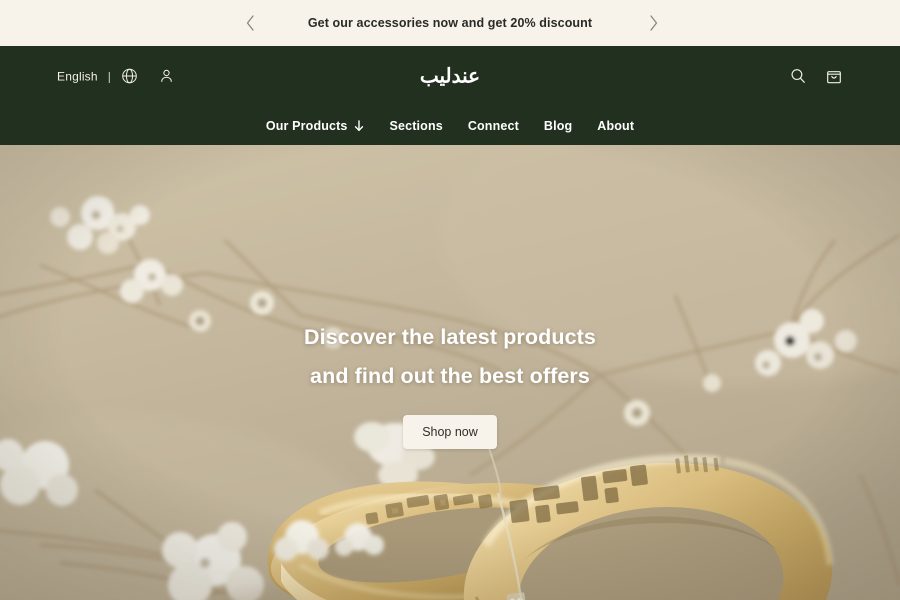 Image resolution: width=900 pixels, height=600 pixels. What do you see at coordinates (450, 376) in the screenshot?
I see `hero-heading-line-2: and find out the best offers` at bounding box center [450, 376].